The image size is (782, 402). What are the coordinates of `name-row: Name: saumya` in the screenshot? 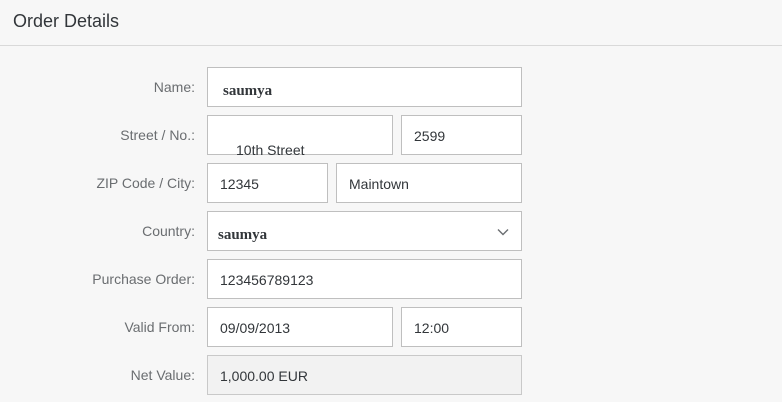 It's located at (391, 87).